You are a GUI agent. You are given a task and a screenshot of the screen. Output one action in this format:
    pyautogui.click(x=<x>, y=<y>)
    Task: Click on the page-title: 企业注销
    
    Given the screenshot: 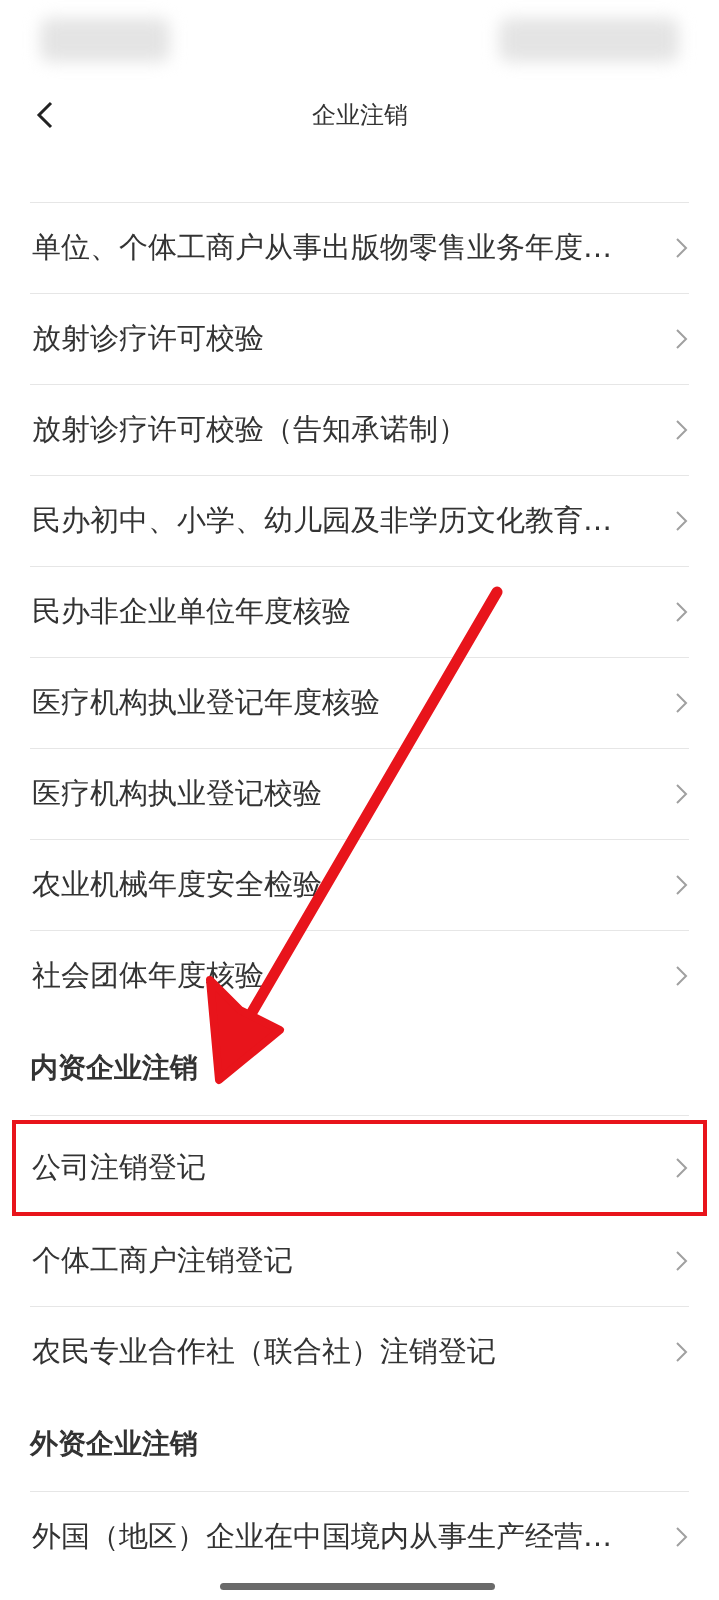 What is the action you would take?
    pyautogui.click(x=359, y=115)
    